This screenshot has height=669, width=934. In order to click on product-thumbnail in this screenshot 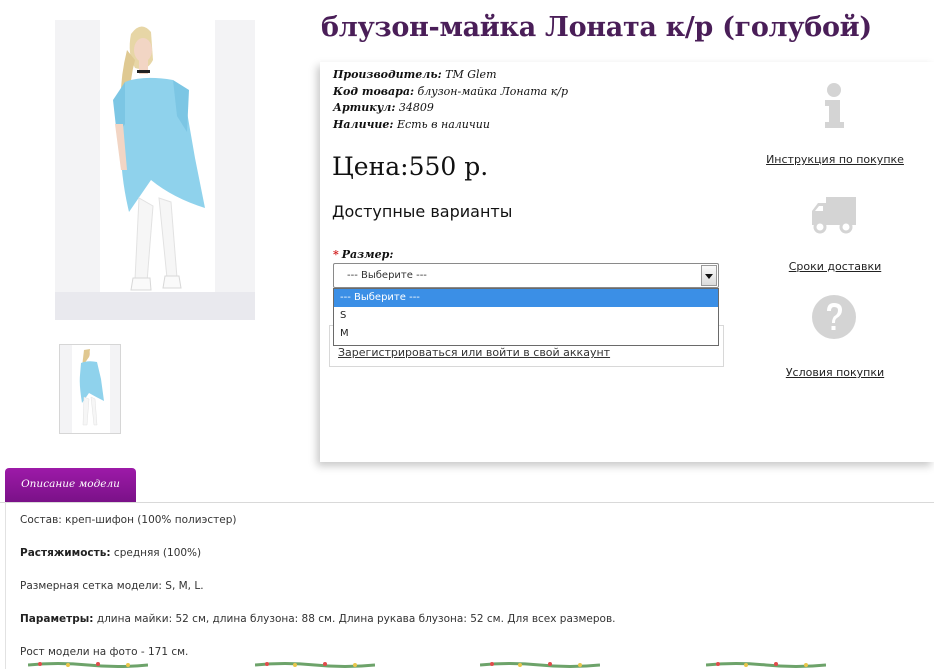, I will do `click(90, 389)`.